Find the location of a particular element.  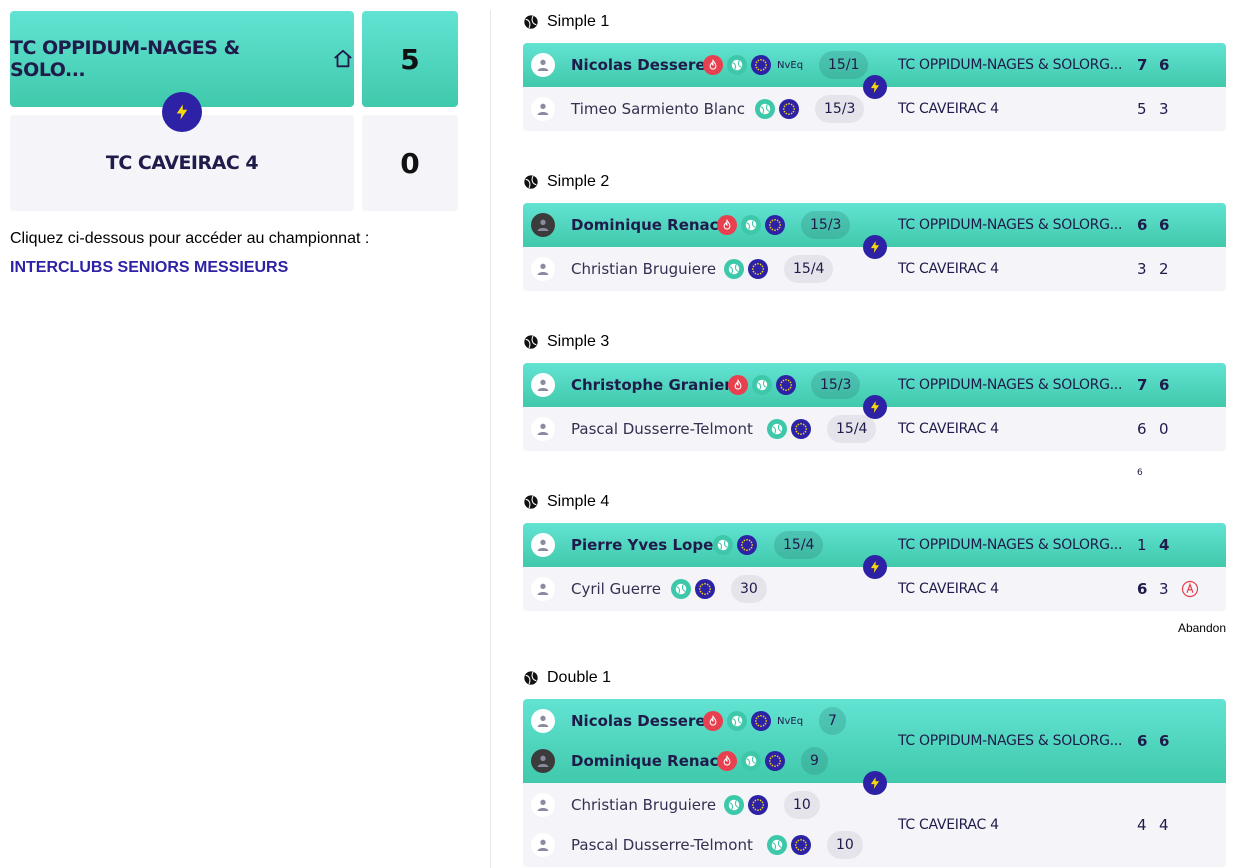

match-title: Simple 4 is located at coordinates (566, 502).